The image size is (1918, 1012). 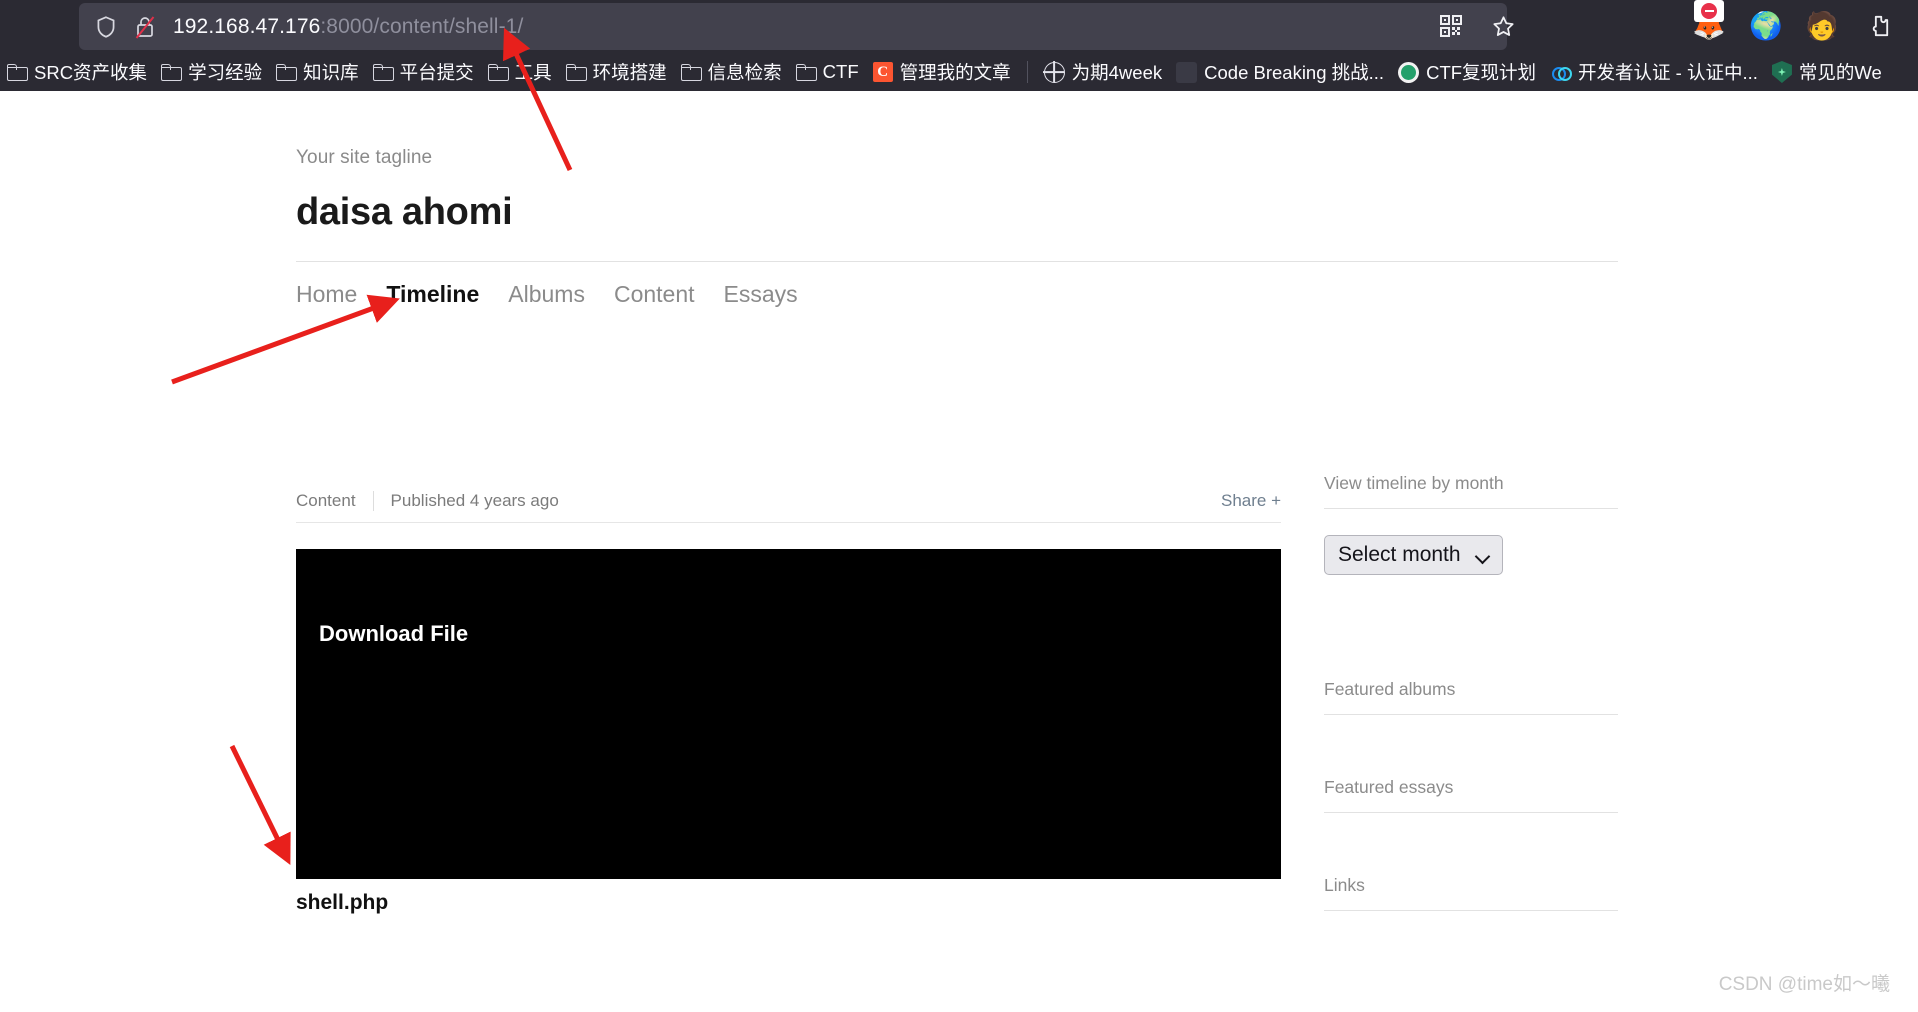 I want to click on featured-albums-block: Featured albums, so click(x=1471, y=697).